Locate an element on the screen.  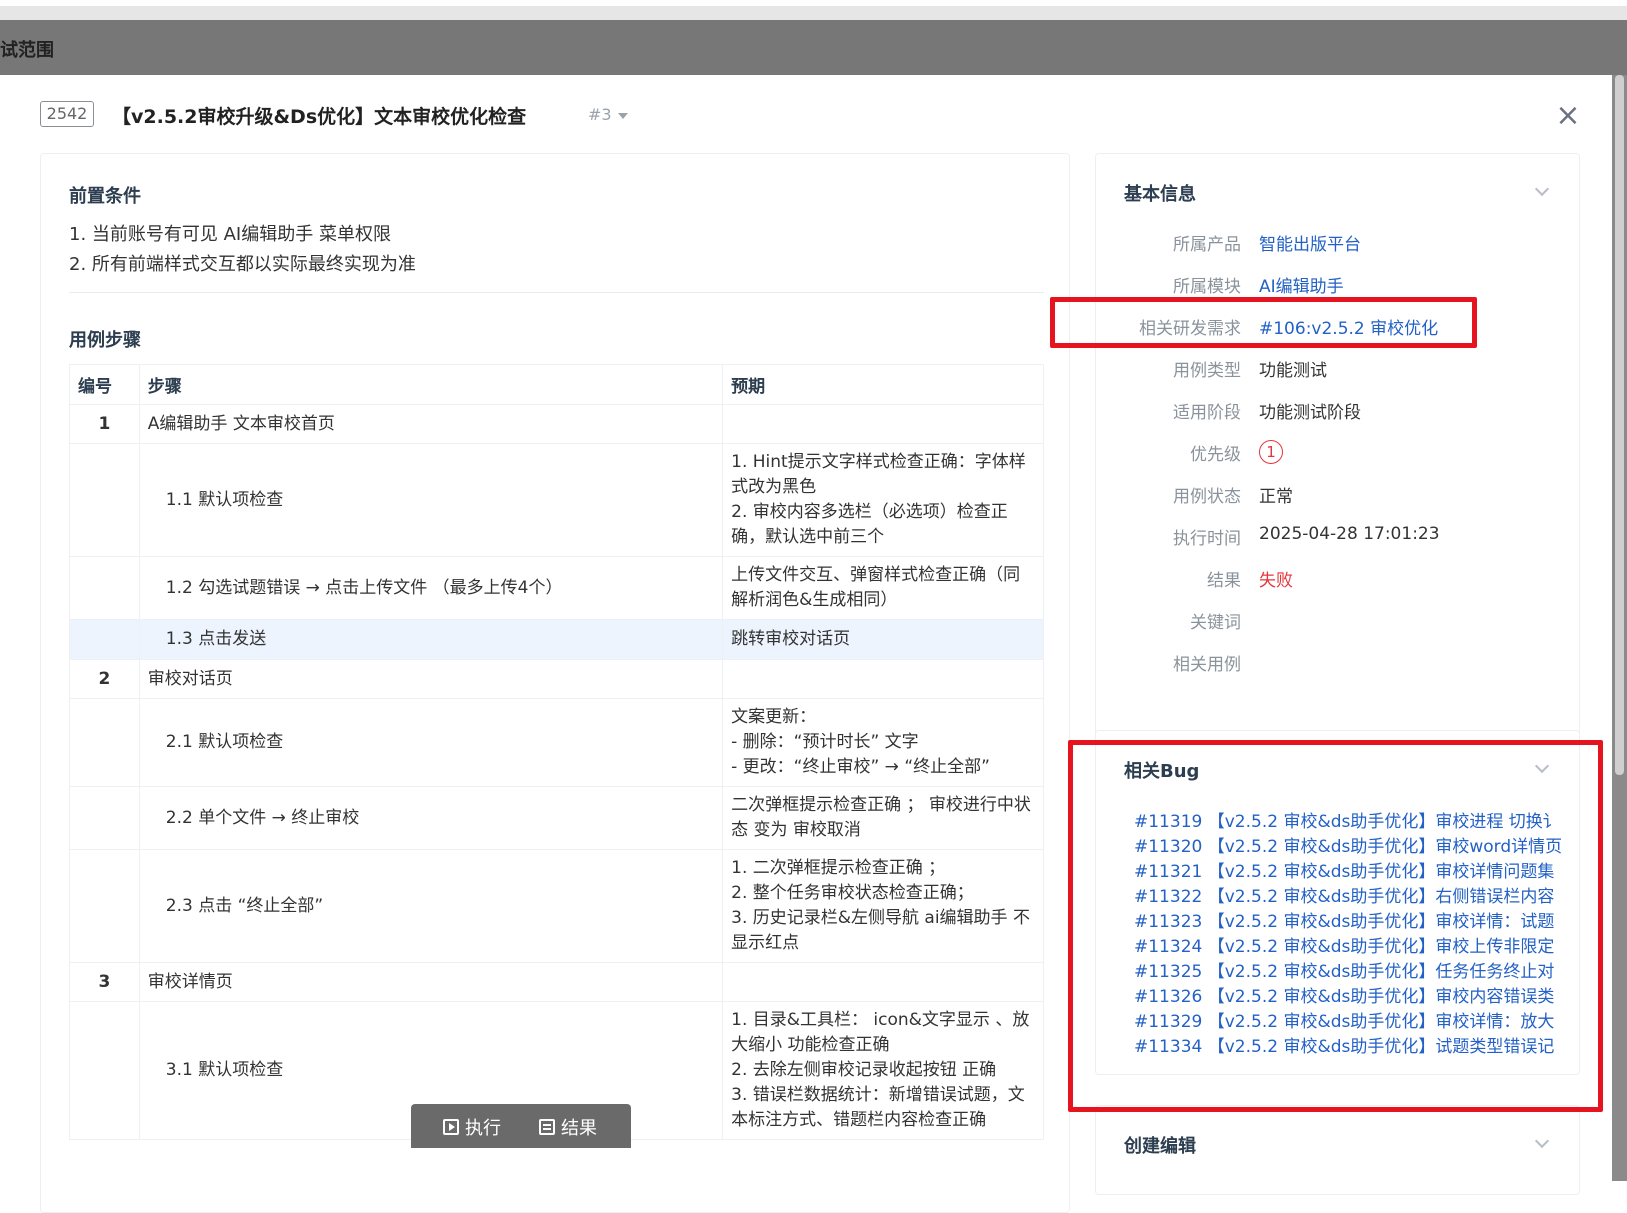
bug-link: #11334 【v2.5.2 审校&ds助手优化】试题类型错误记 is located at coordinates (1354, 1044).